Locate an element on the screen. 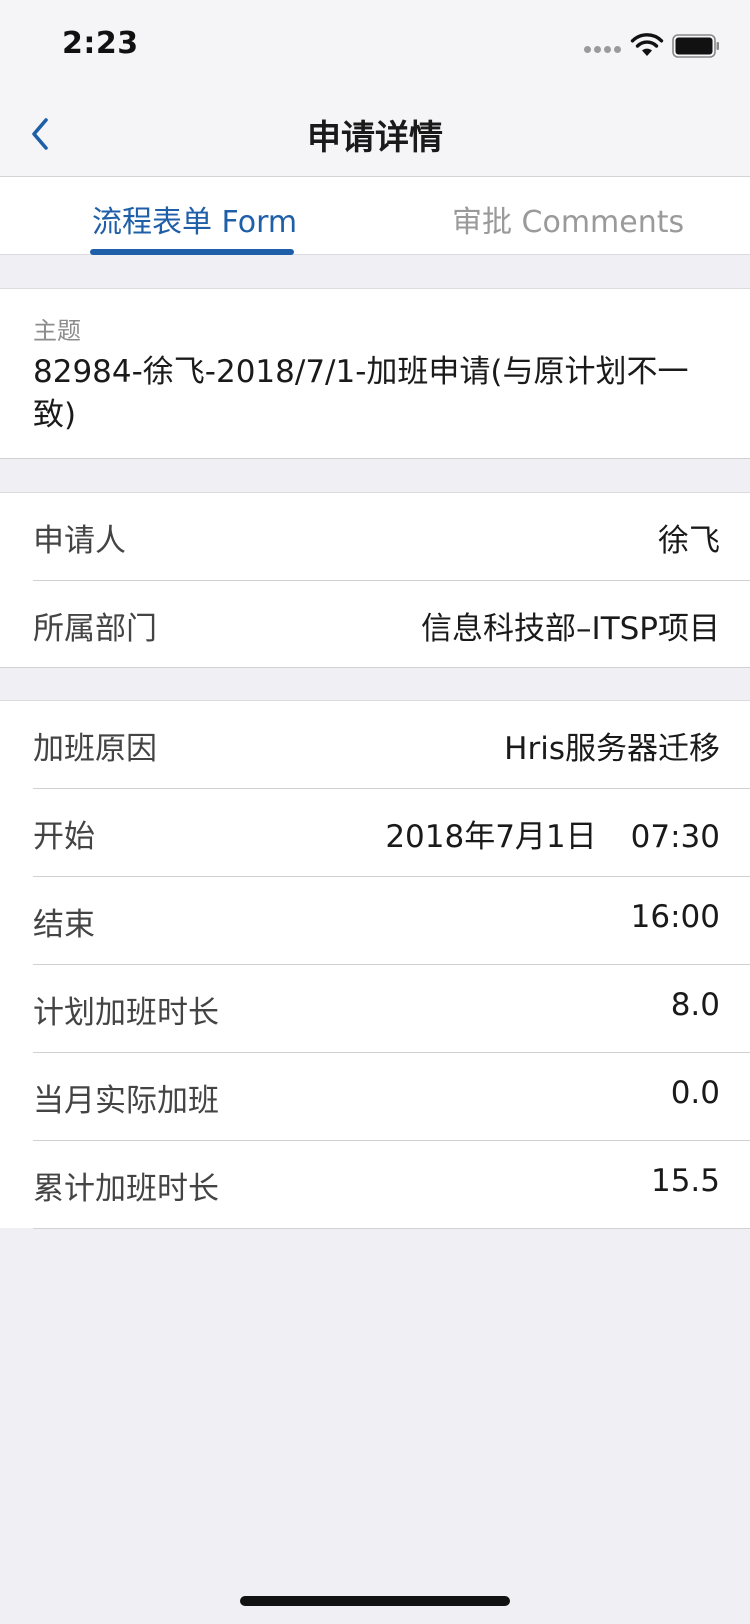 This screenshot has height=1624, width=750. department-label: 所属部门 is located at coordinates (95, 629).